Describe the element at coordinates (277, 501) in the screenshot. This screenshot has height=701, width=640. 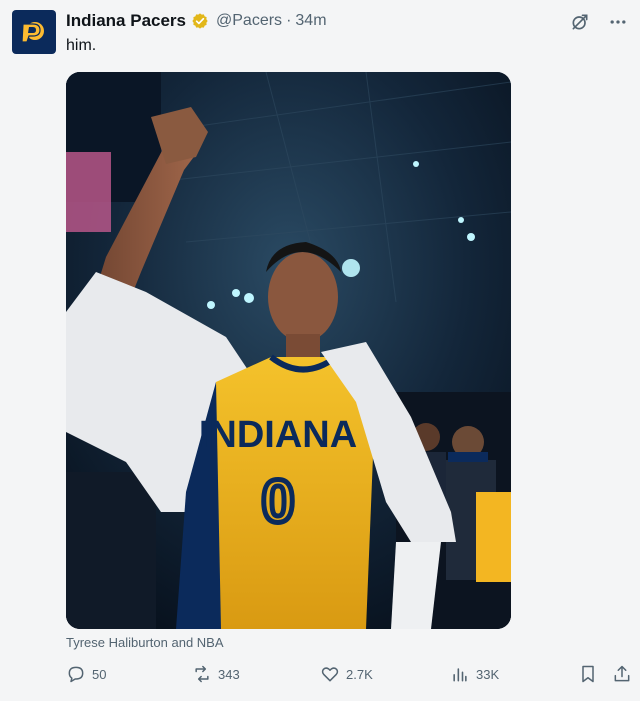
I see `jersey-number: 0` at that location.